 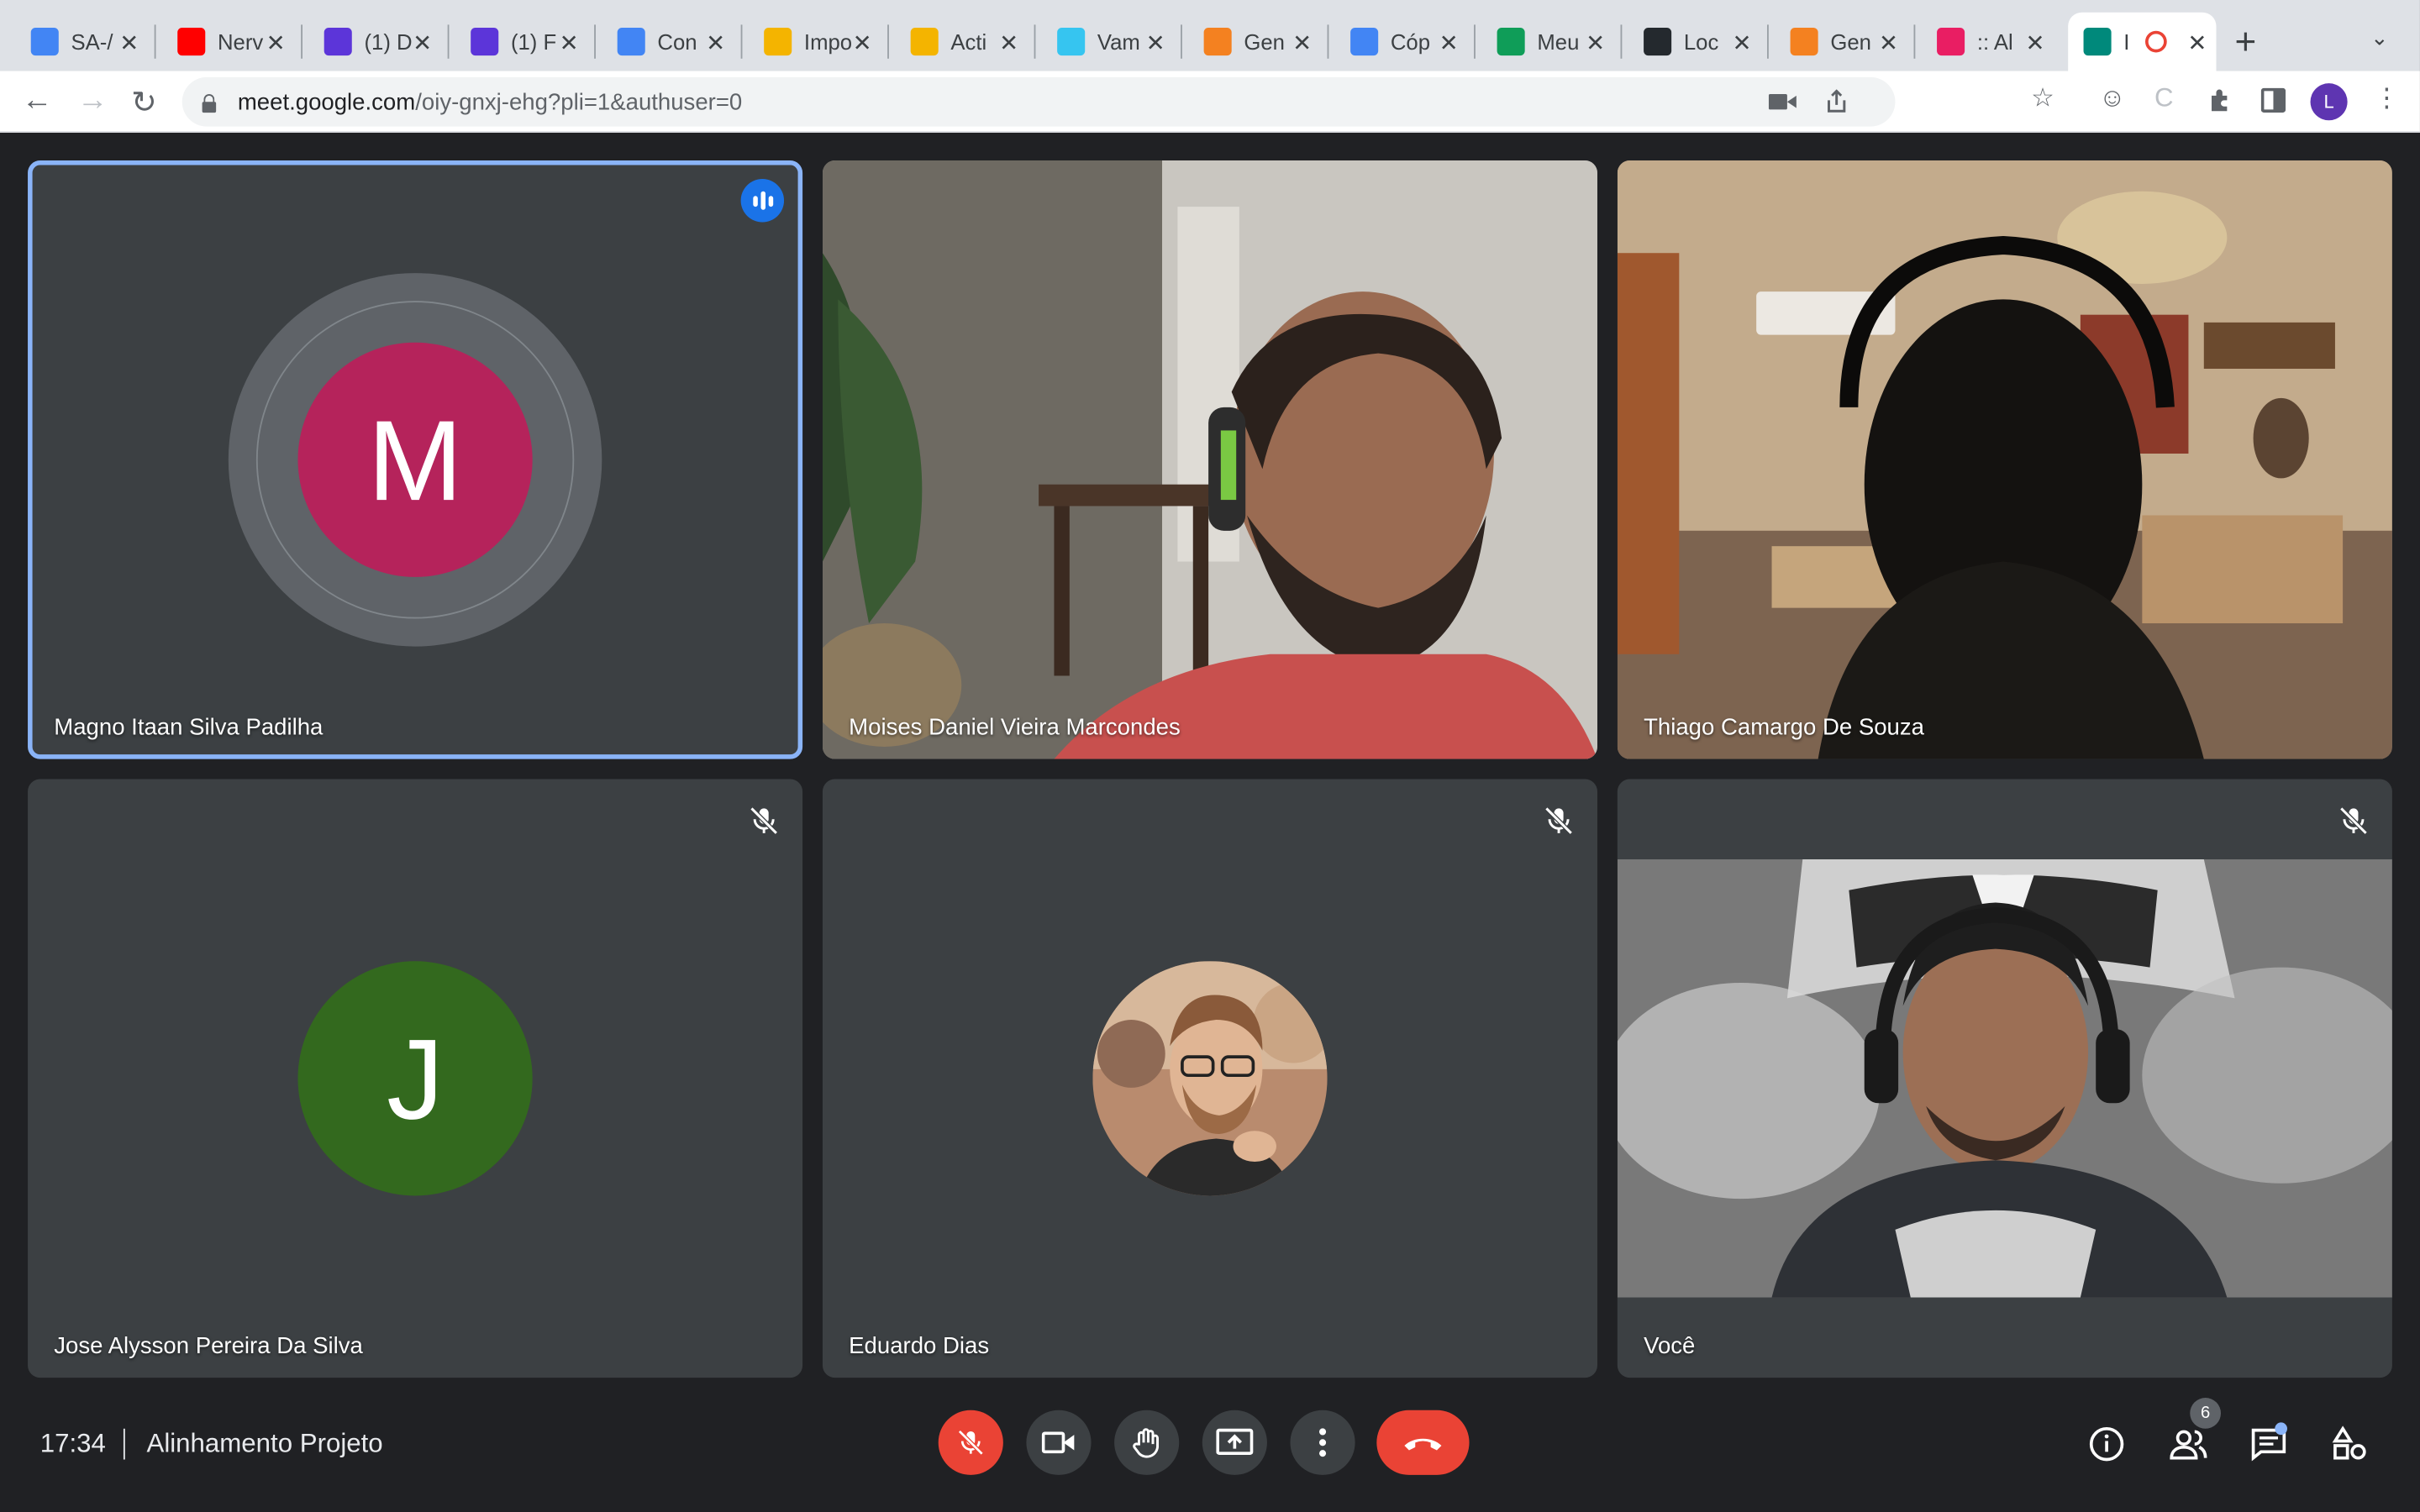 What do you see at coordinates (2206, 1413) in the screenshot?
I see `participant-count-badge: 6` at bounding box center [2206, 1413].